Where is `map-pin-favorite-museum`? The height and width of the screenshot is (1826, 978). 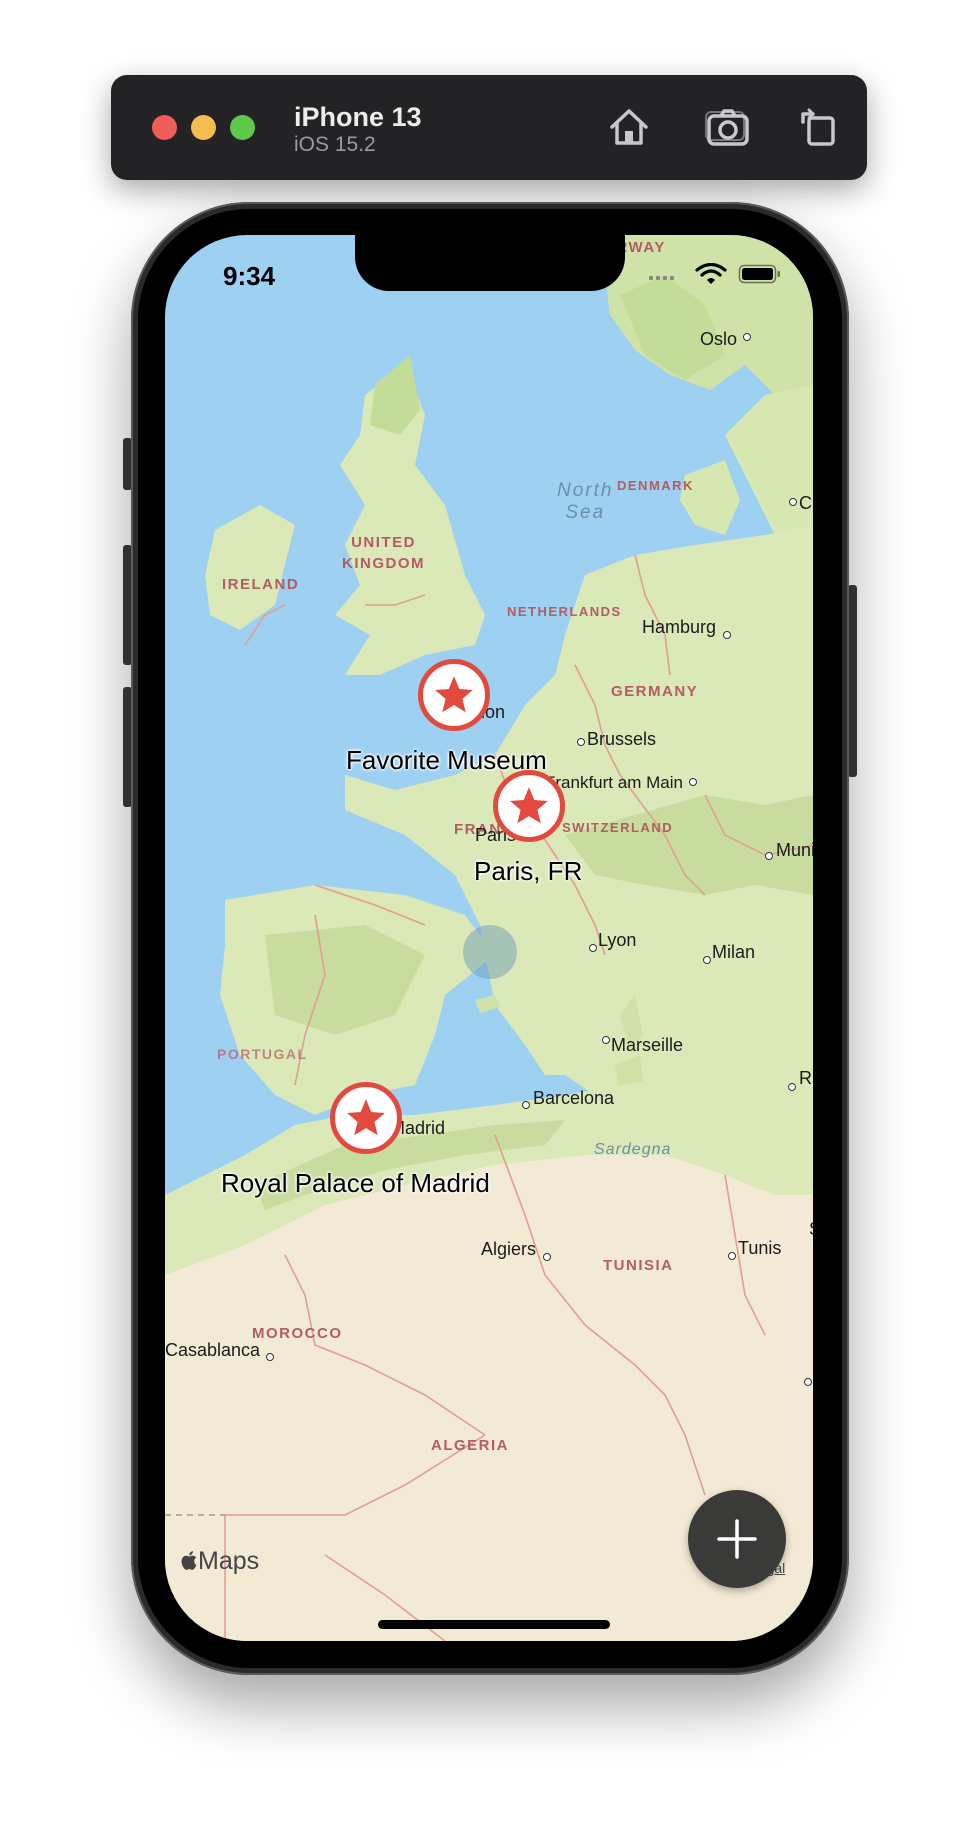
map-pin-favorite-museum is located at coordinates (454, 695).